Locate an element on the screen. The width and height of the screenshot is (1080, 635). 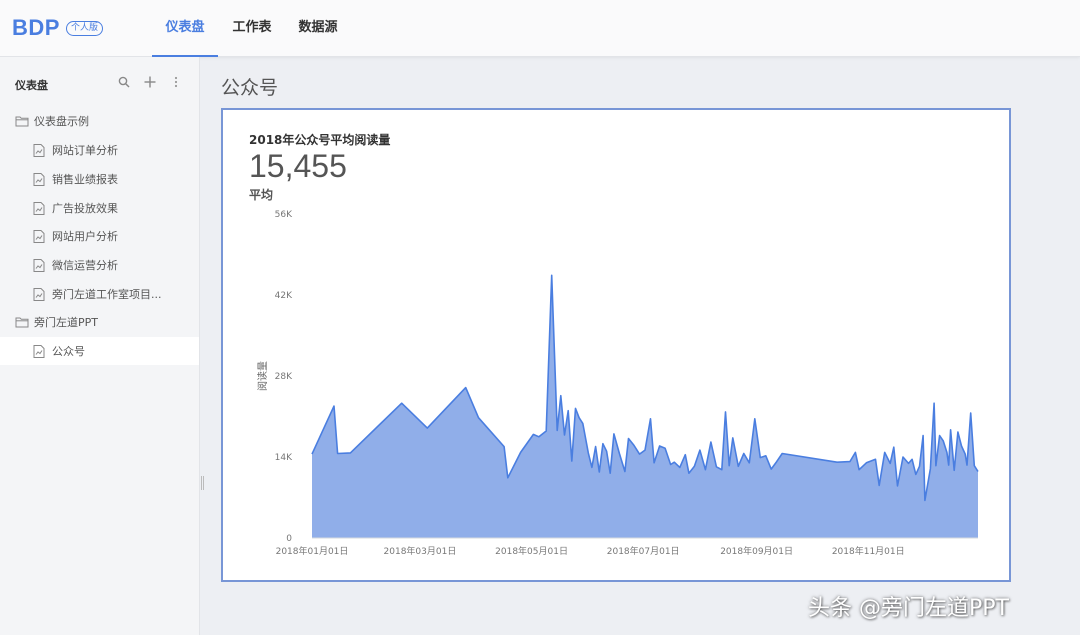
sidebar-folder-examples: 仪表盘示例 is located at coordinates (99, 121).